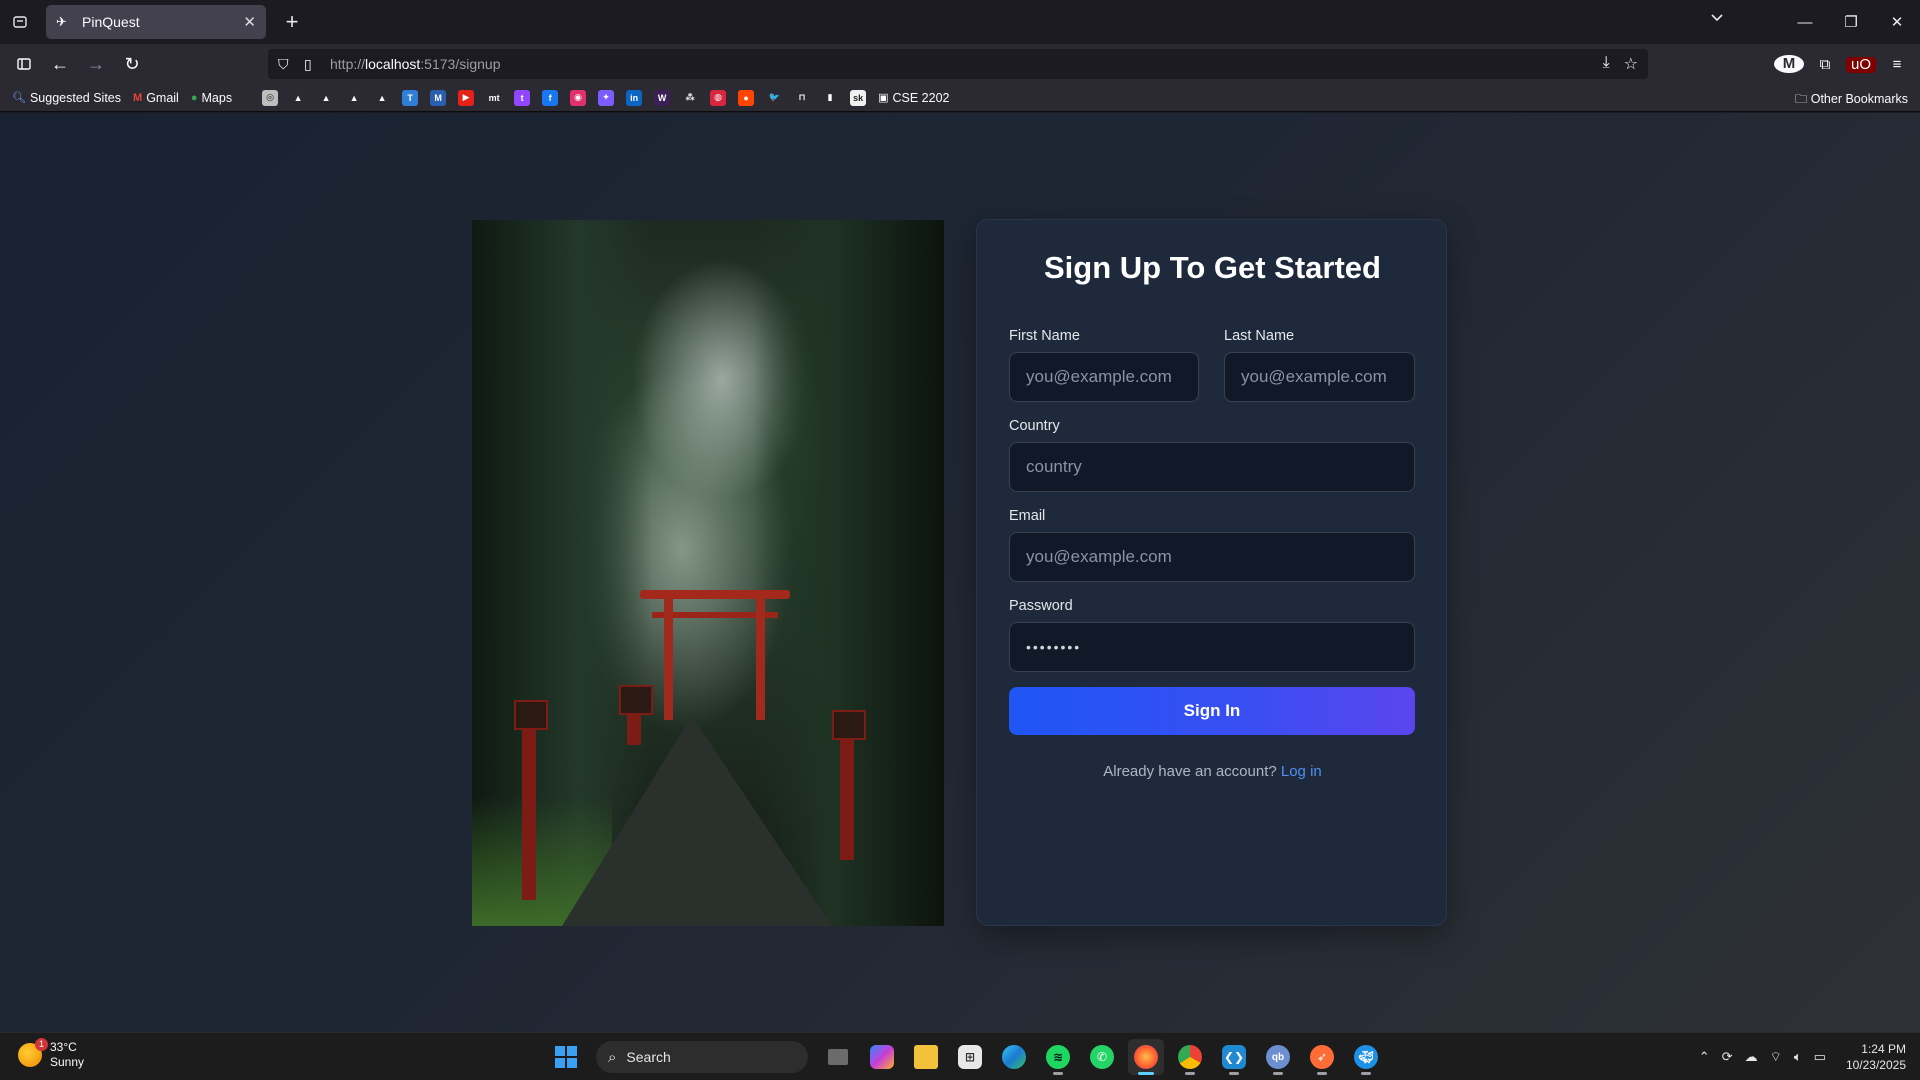  Describe the element at coordinates (1102, 1057) in the screenshot. I see `whatsapp-icon: ✆` at that location.